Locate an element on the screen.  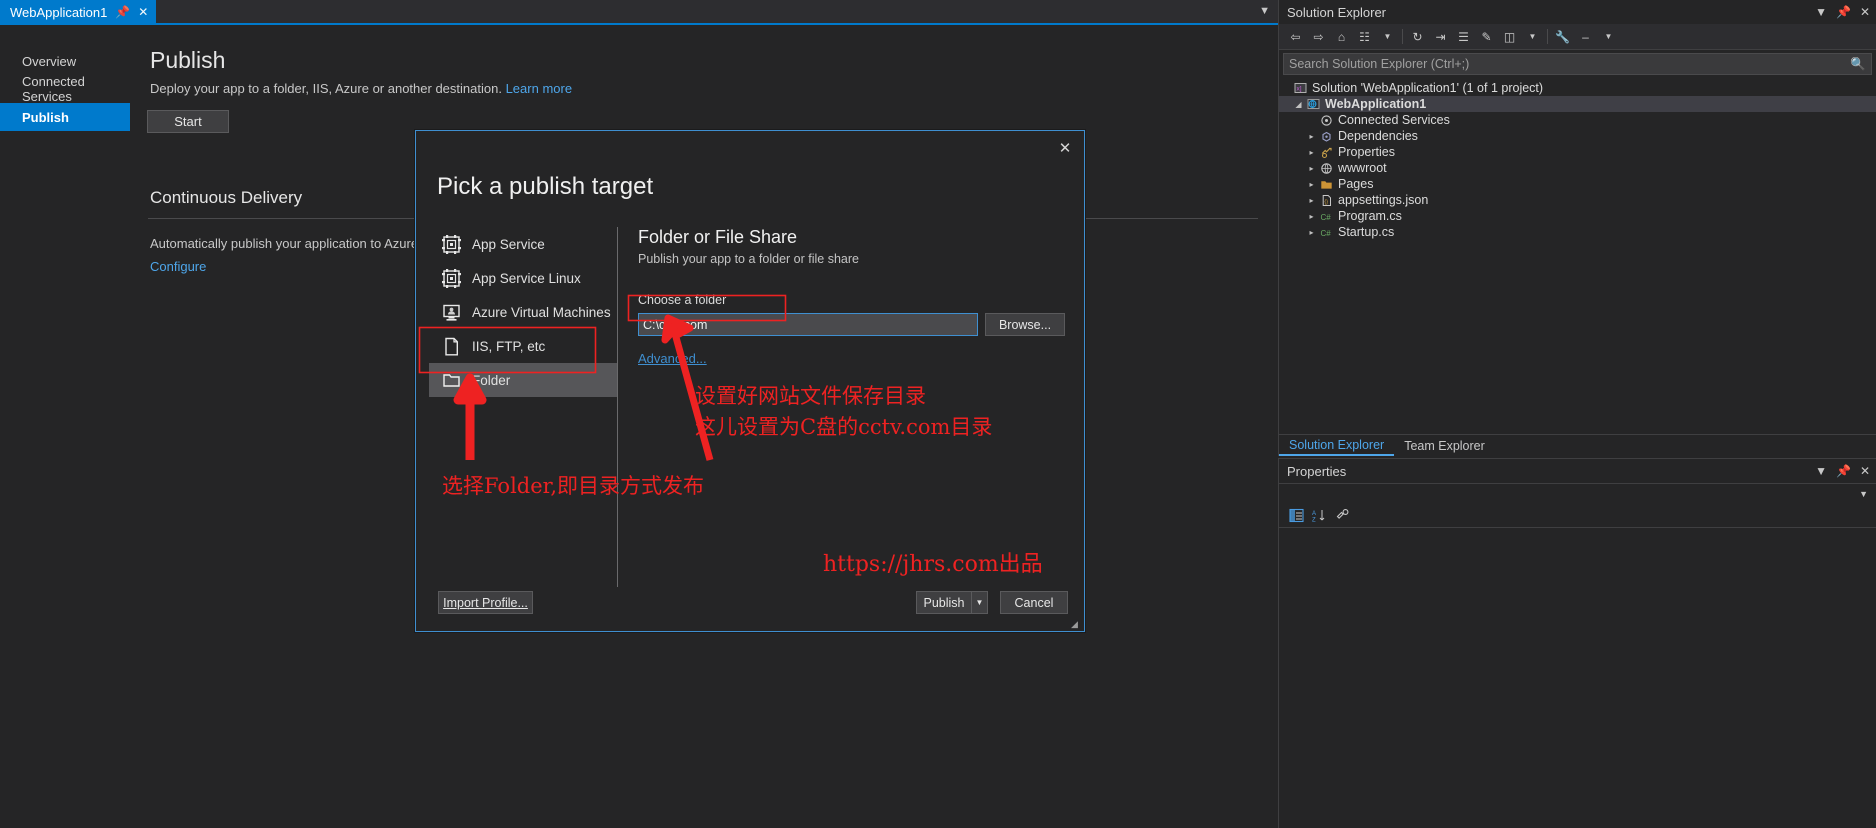
solution-icon: x] is located at coordinates (1300, 88).